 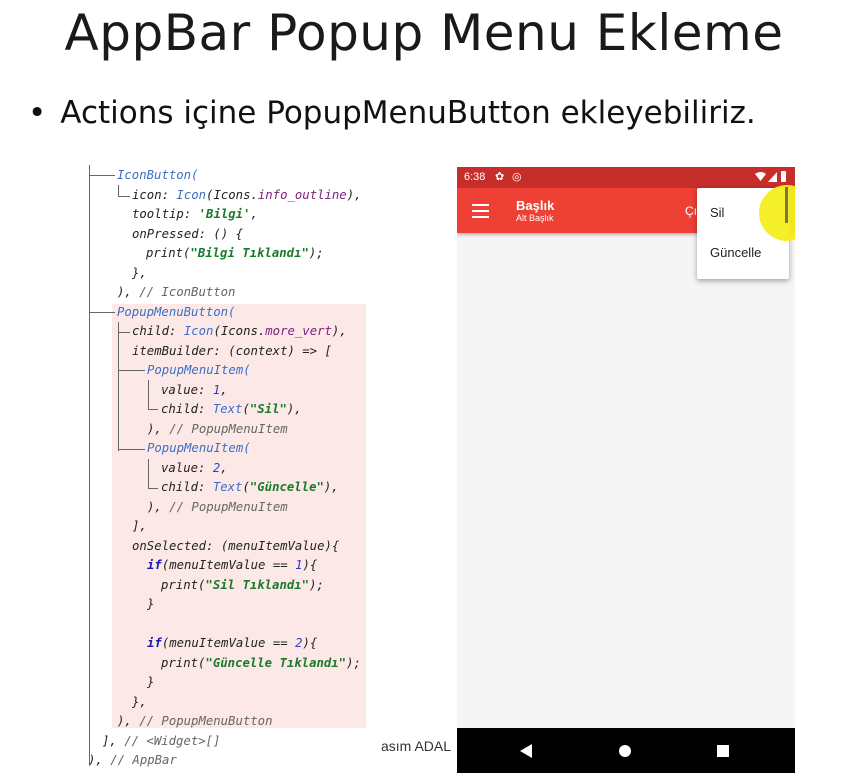 What do you see at coordinates (786, 205) in the screenshot?
I see `more-vert-icon` at bounding box center [786, 205].